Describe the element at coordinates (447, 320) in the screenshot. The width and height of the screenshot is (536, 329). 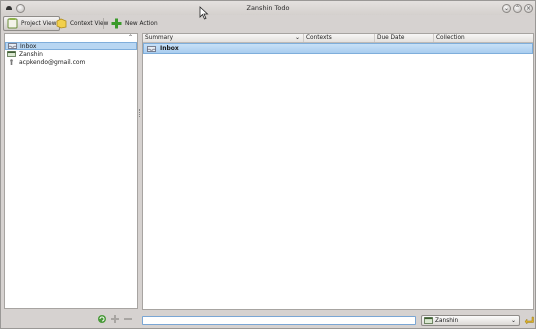
I see `collection-select-value: Zanshin` at that location.